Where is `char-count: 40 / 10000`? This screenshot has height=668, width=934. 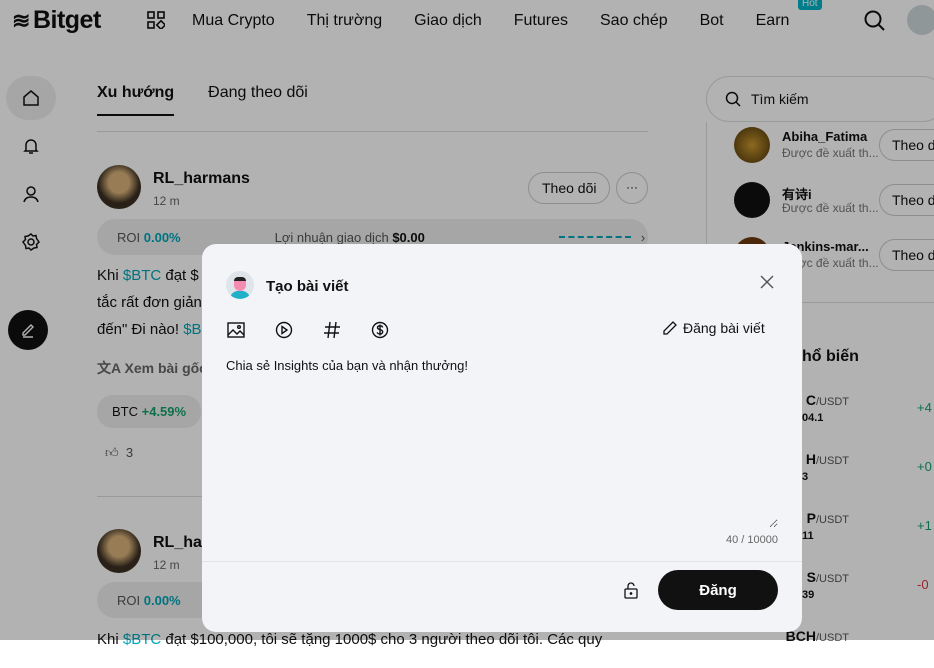
char-count: 40 / 10000 is located at coordinates (752, 540).